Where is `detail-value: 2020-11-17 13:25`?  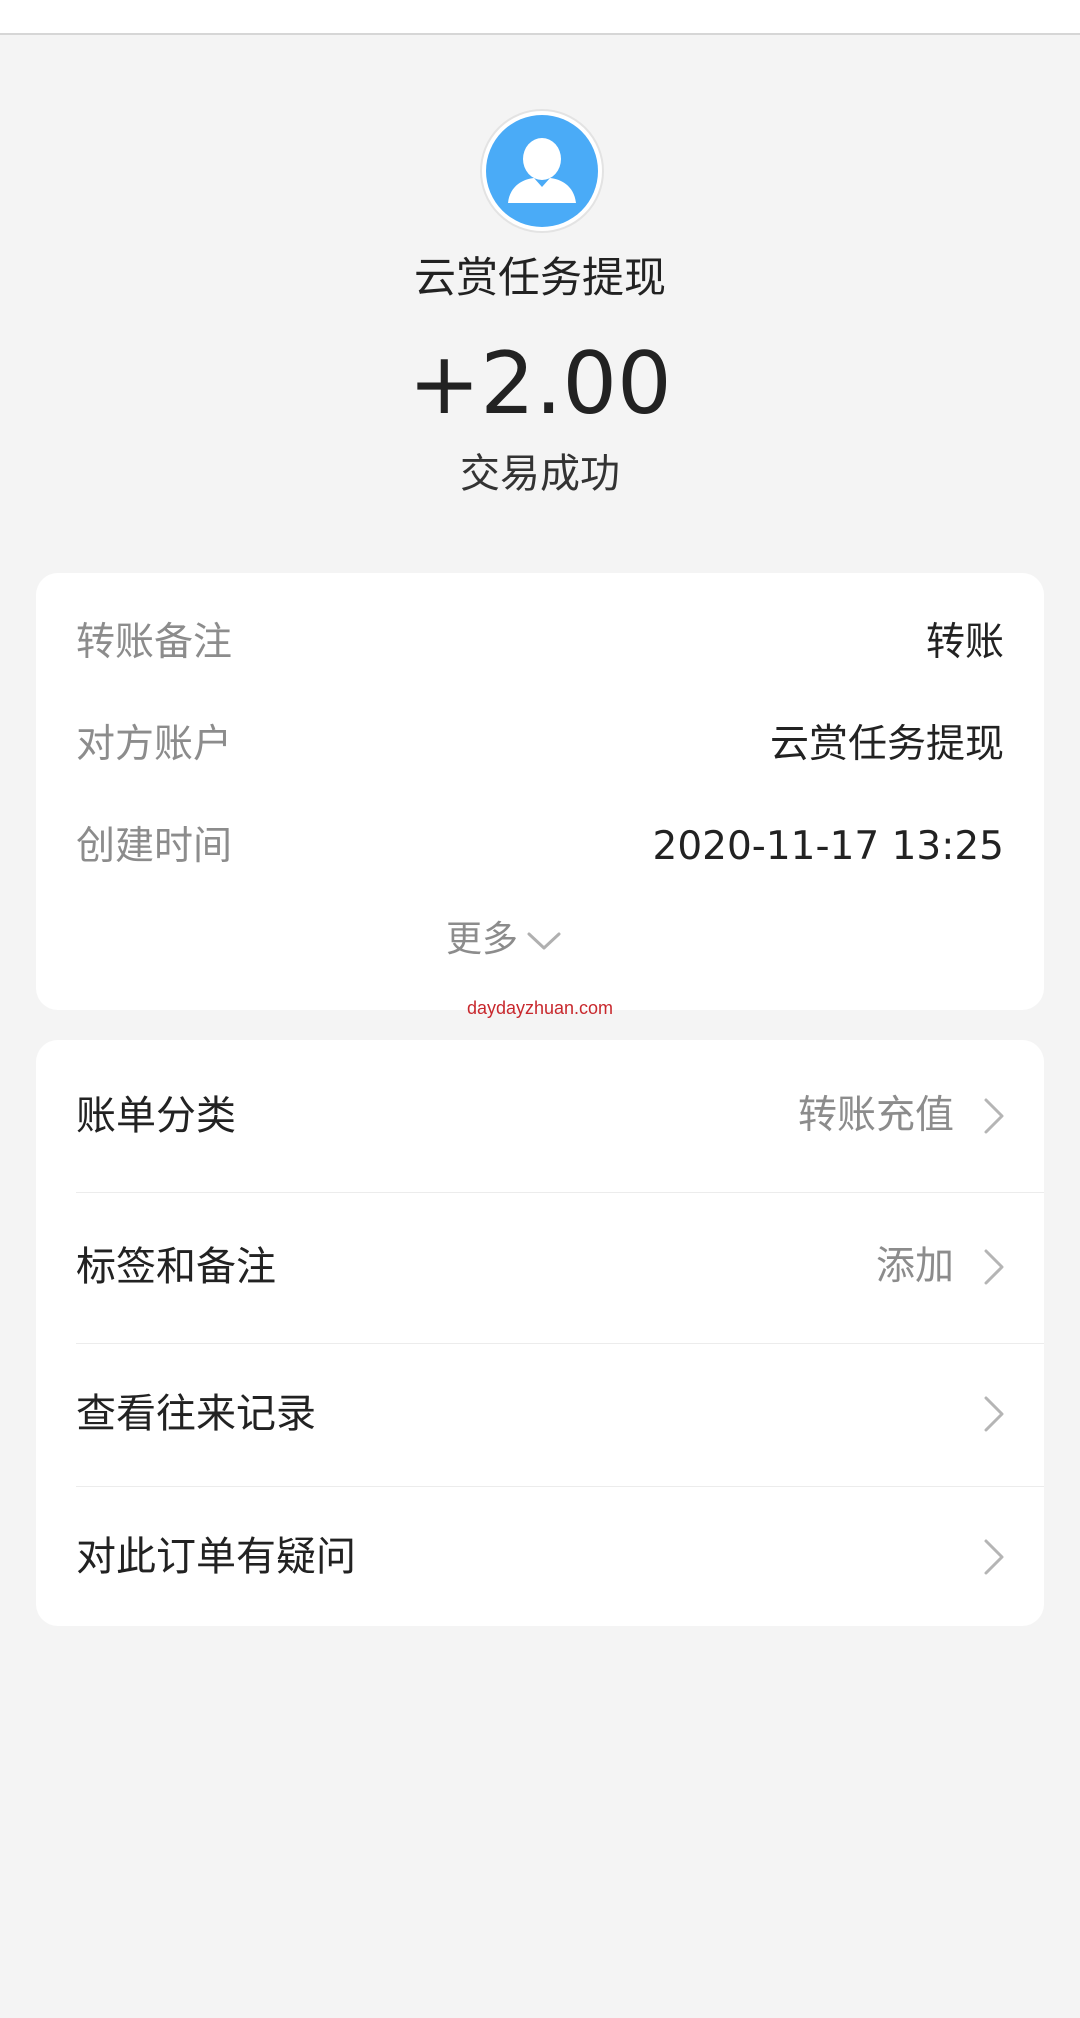 detail-value: 2020-11-17 13:25 is located at coordinates (828, 846).